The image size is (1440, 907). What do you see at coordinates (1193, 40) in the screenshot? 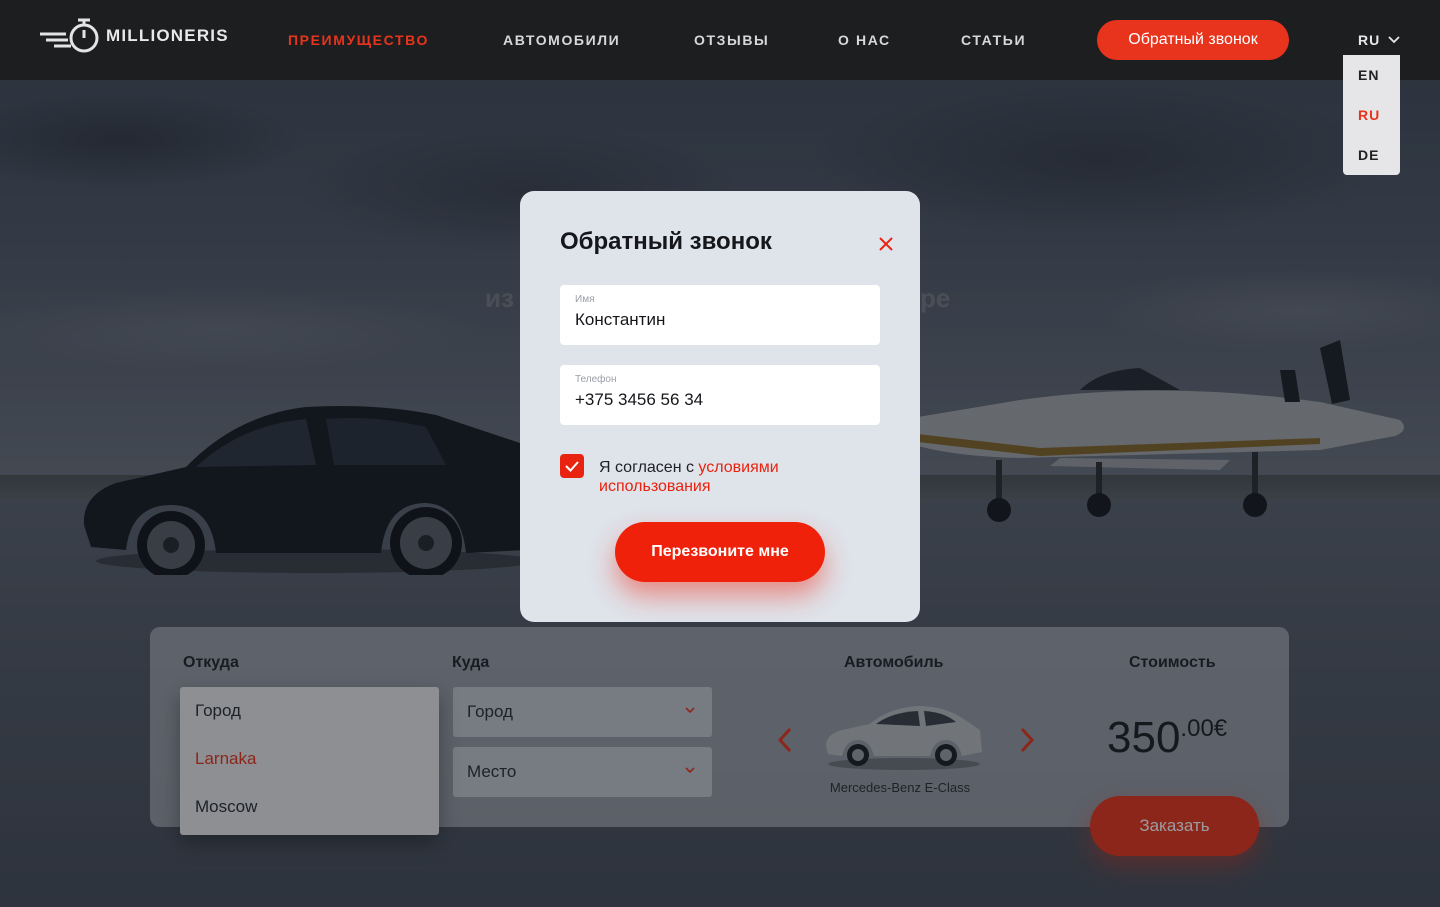
I see `callback-button: Обратный звонок` at bounding box center [1193, 40].